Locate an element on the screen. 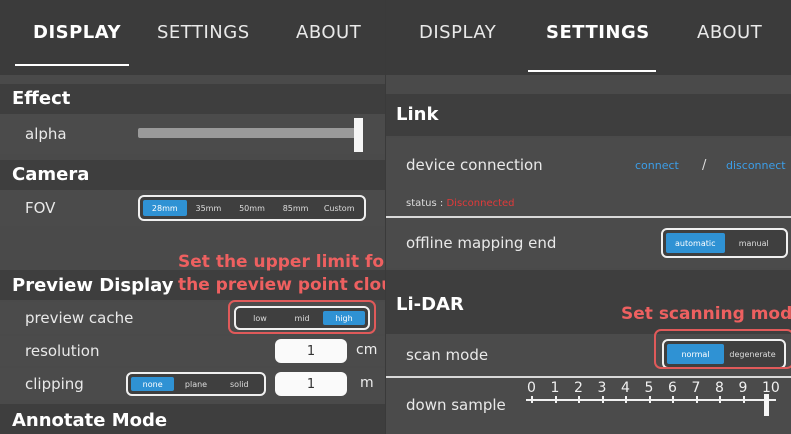  fov-option-85mm: 85mm is located at coordinates (296, 208).